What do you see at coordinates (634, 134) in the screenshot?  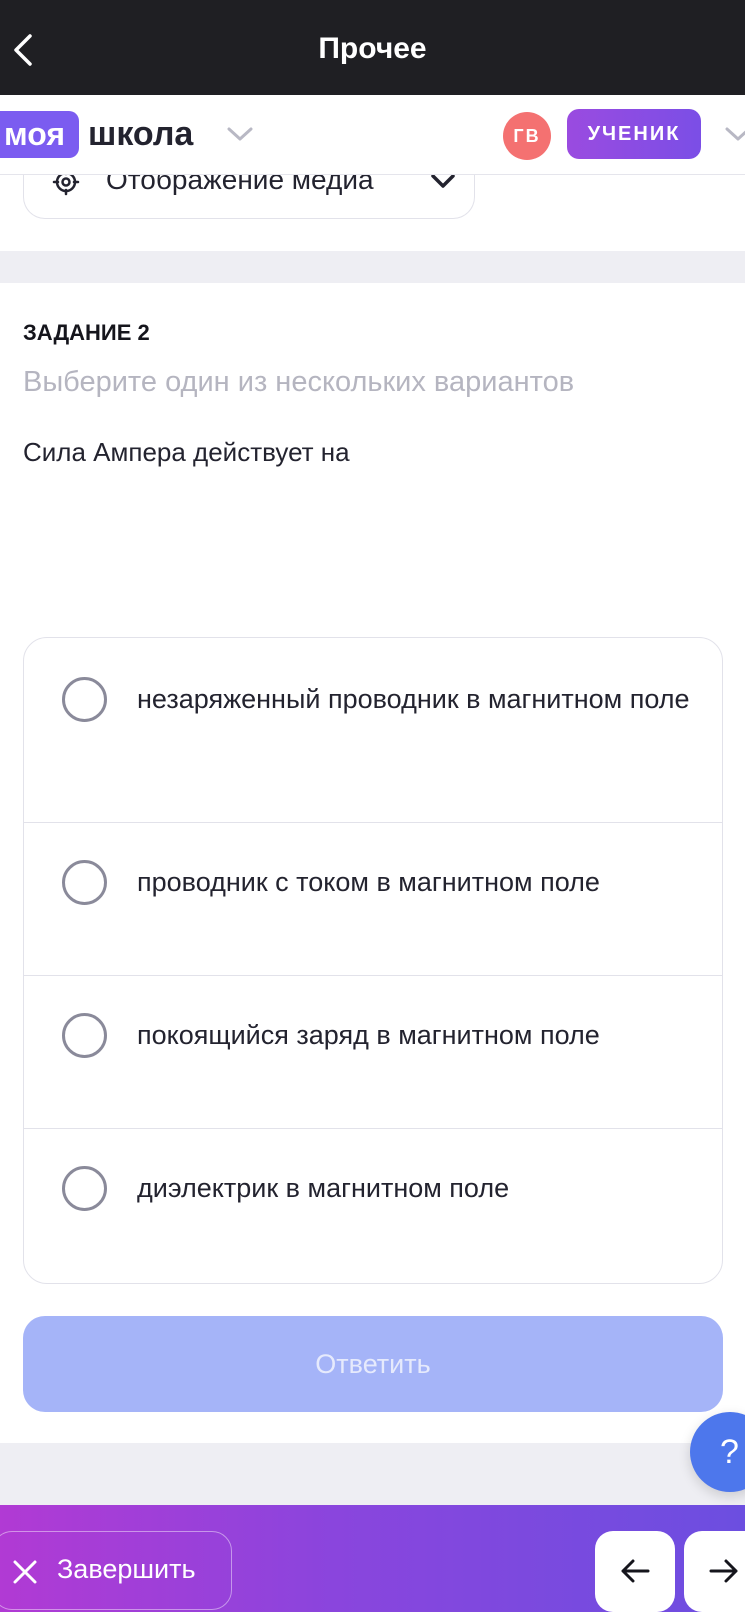 I see `role-badge: УЧЕНИК` at bounding box center [634, 134].